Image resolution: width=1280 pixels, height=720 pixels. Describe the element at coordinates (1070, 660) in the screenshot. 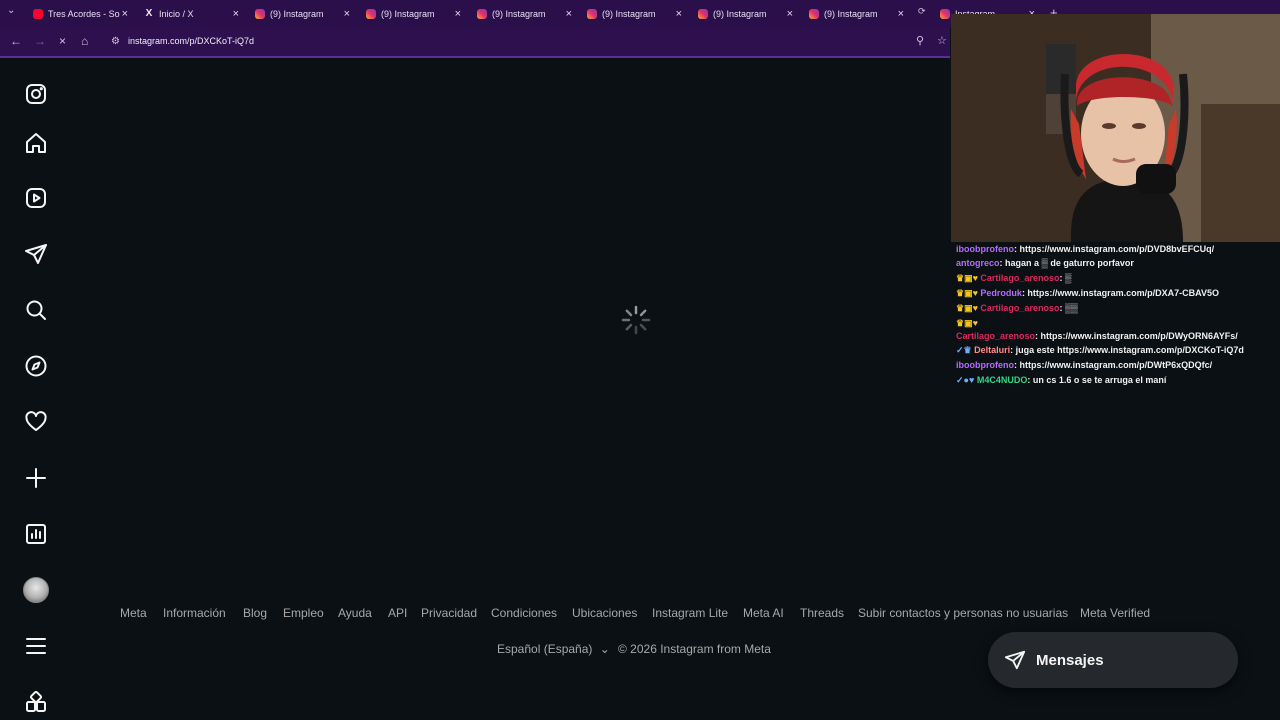

I see `messages-label: Mensajes` at that location.